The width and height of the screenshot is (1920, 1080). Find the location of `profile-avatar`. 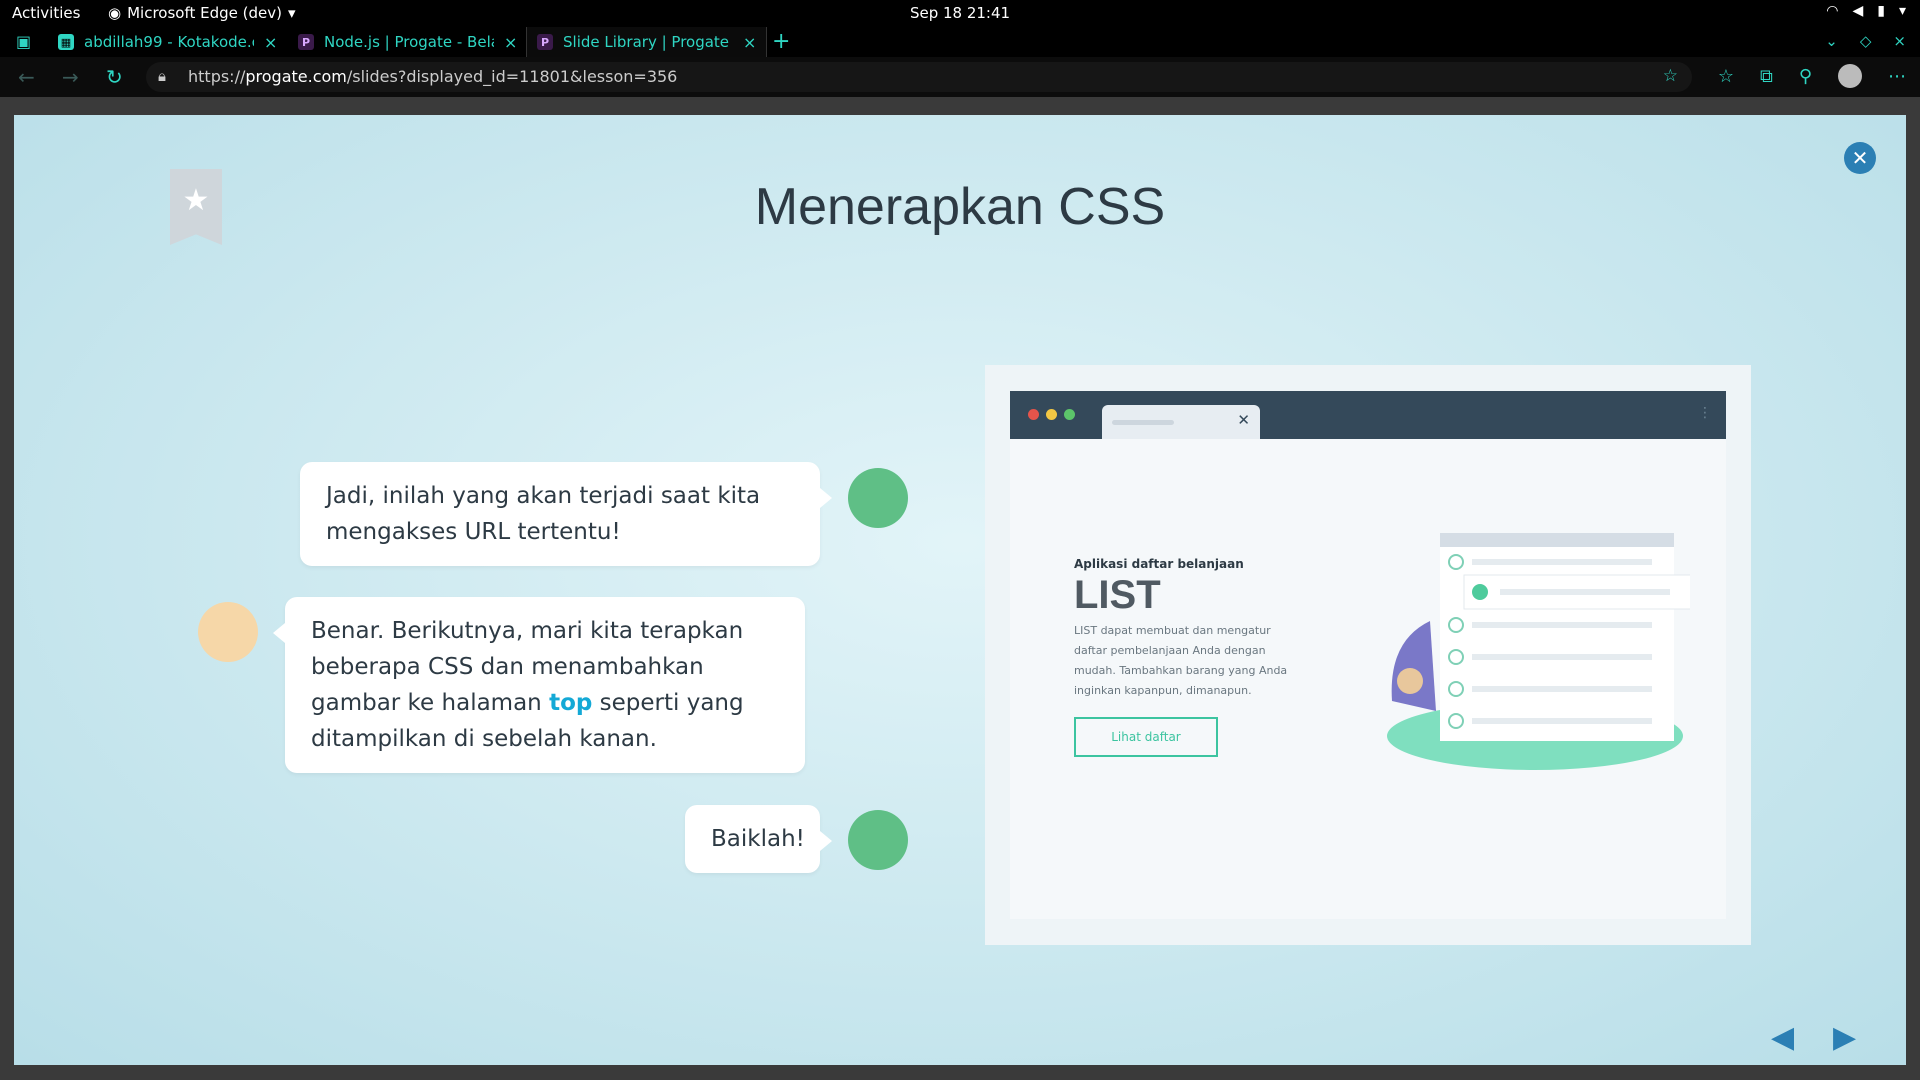

profile-avatar is located at coordinates (1850, 76).